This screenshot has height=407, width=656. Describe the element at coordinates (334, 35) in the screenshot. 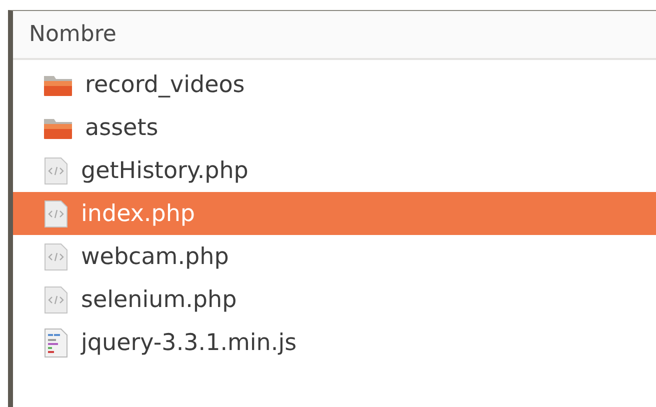

I see `column-header: Nombre` at that location.